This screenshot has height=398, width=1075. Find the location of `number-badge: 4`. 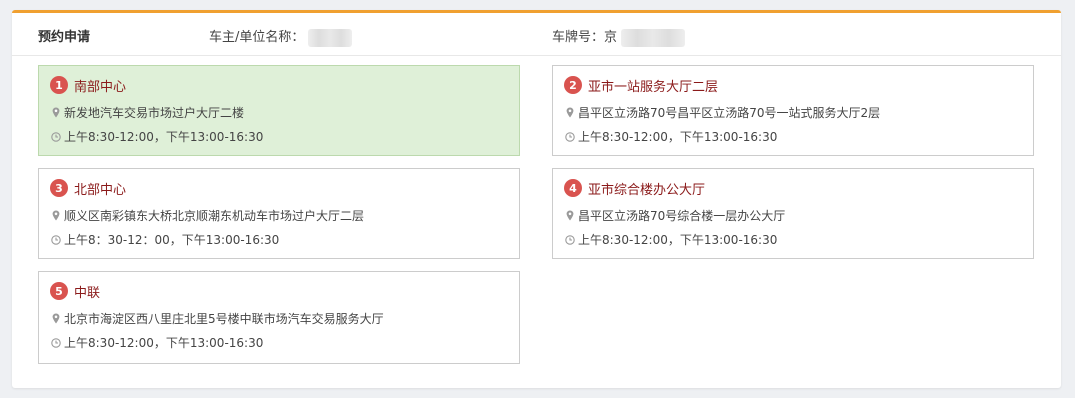

number-badge: 4 is located at coordinates (573, 188).